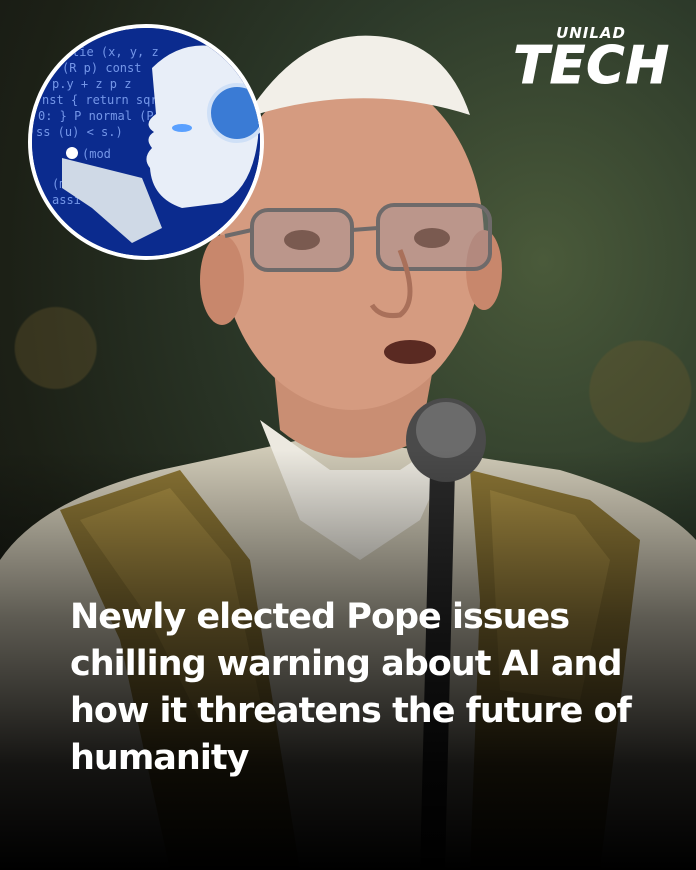 The height and width of the screenshot is (870, 696). Describe the element at coordinates (410, 352) in the screenshot. I see `mouth` at that location.